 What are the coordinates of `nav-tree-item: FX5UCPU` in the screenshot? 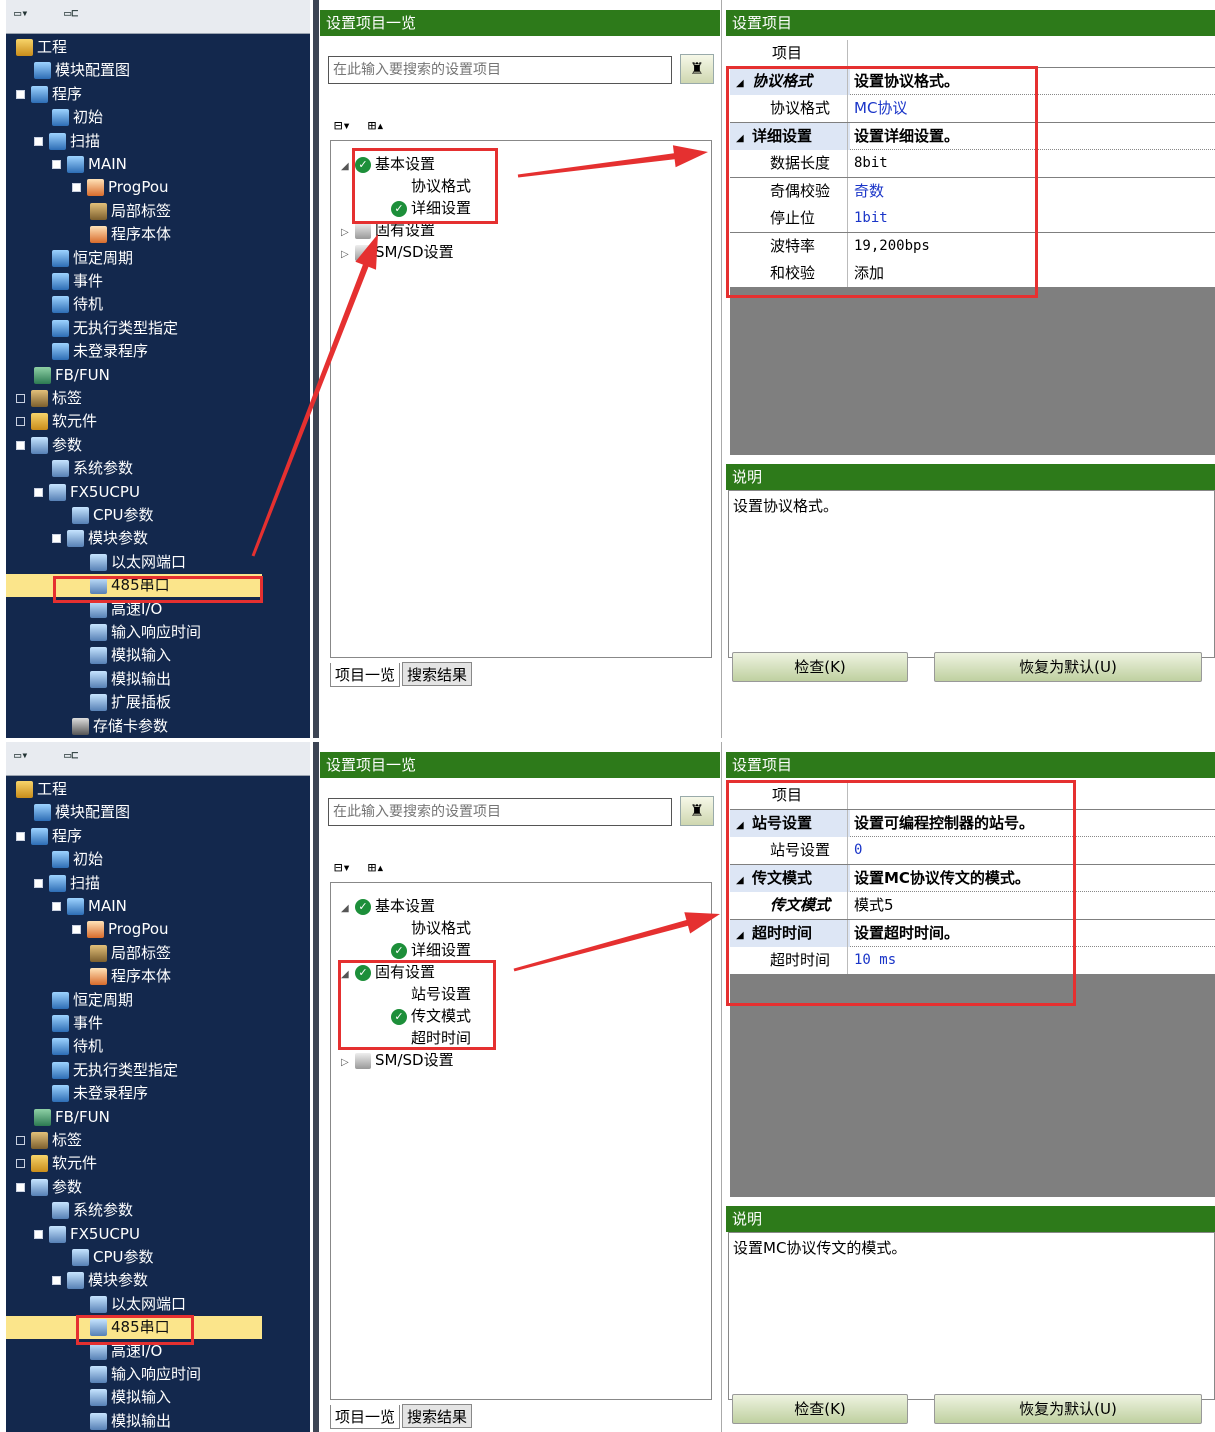 It's located at (87, 492).